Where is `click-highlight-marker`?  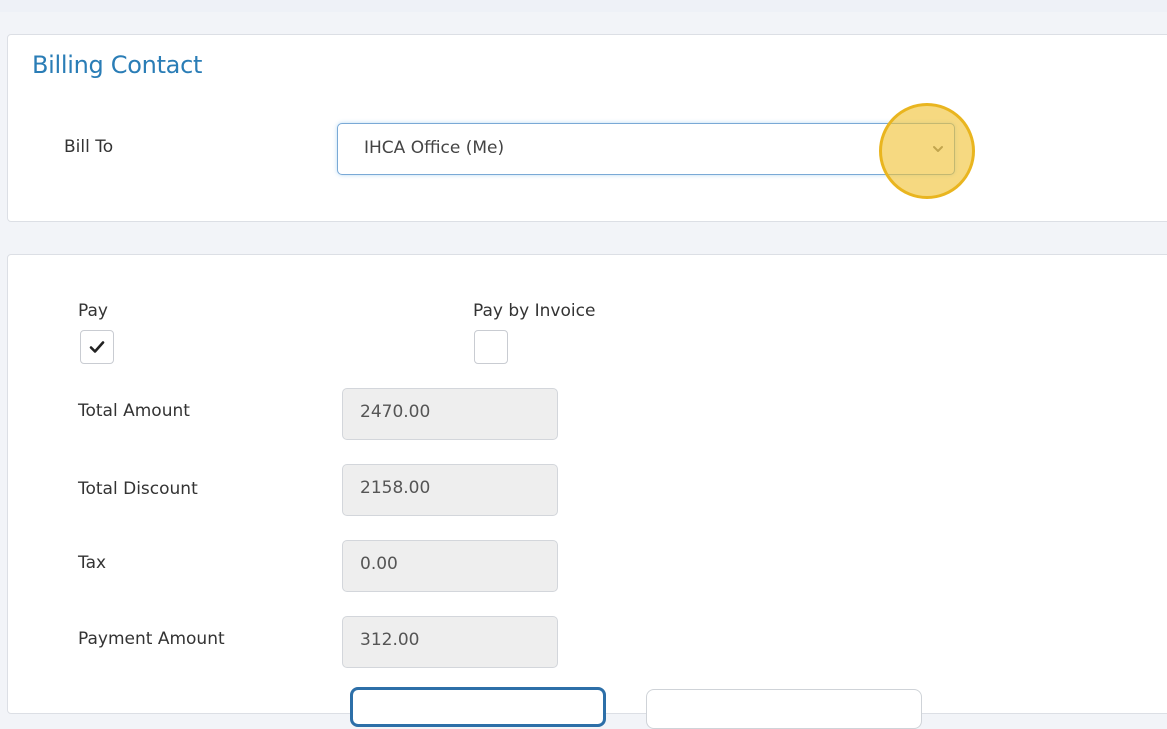
click-highlight-marker is located at coordinates (927, 151).